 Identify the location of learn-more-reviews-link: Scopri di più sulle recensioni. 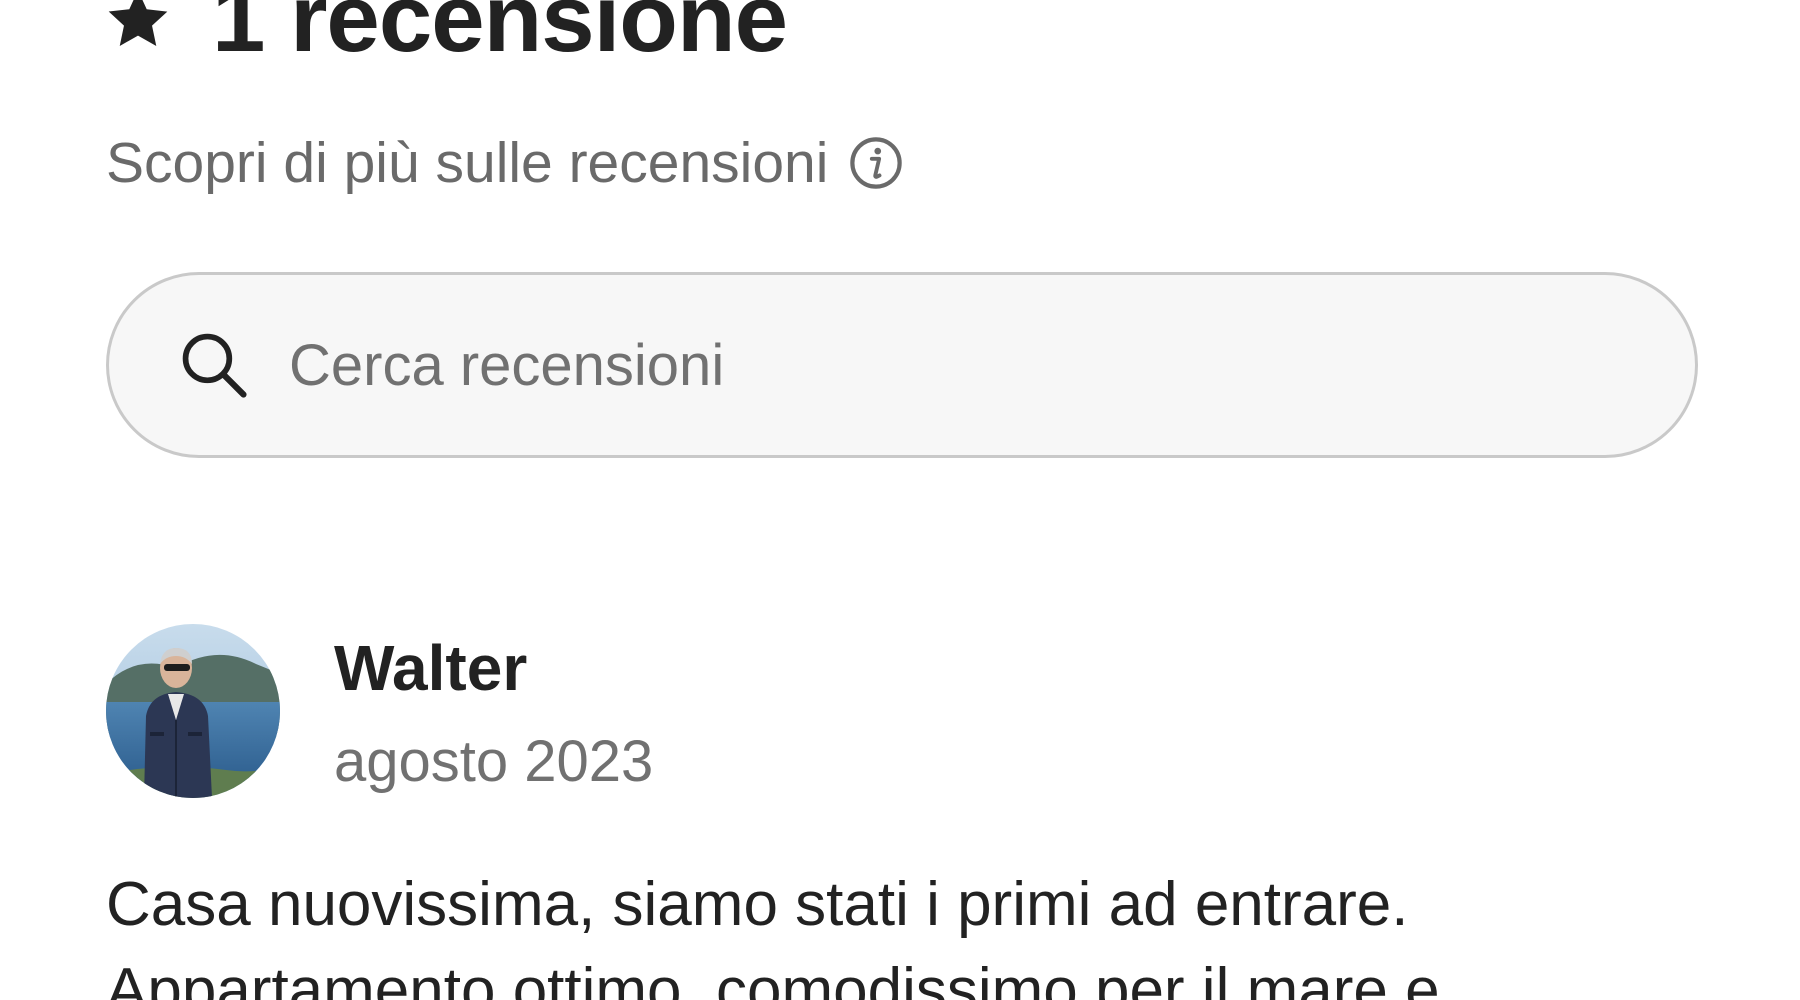
(505, 163).